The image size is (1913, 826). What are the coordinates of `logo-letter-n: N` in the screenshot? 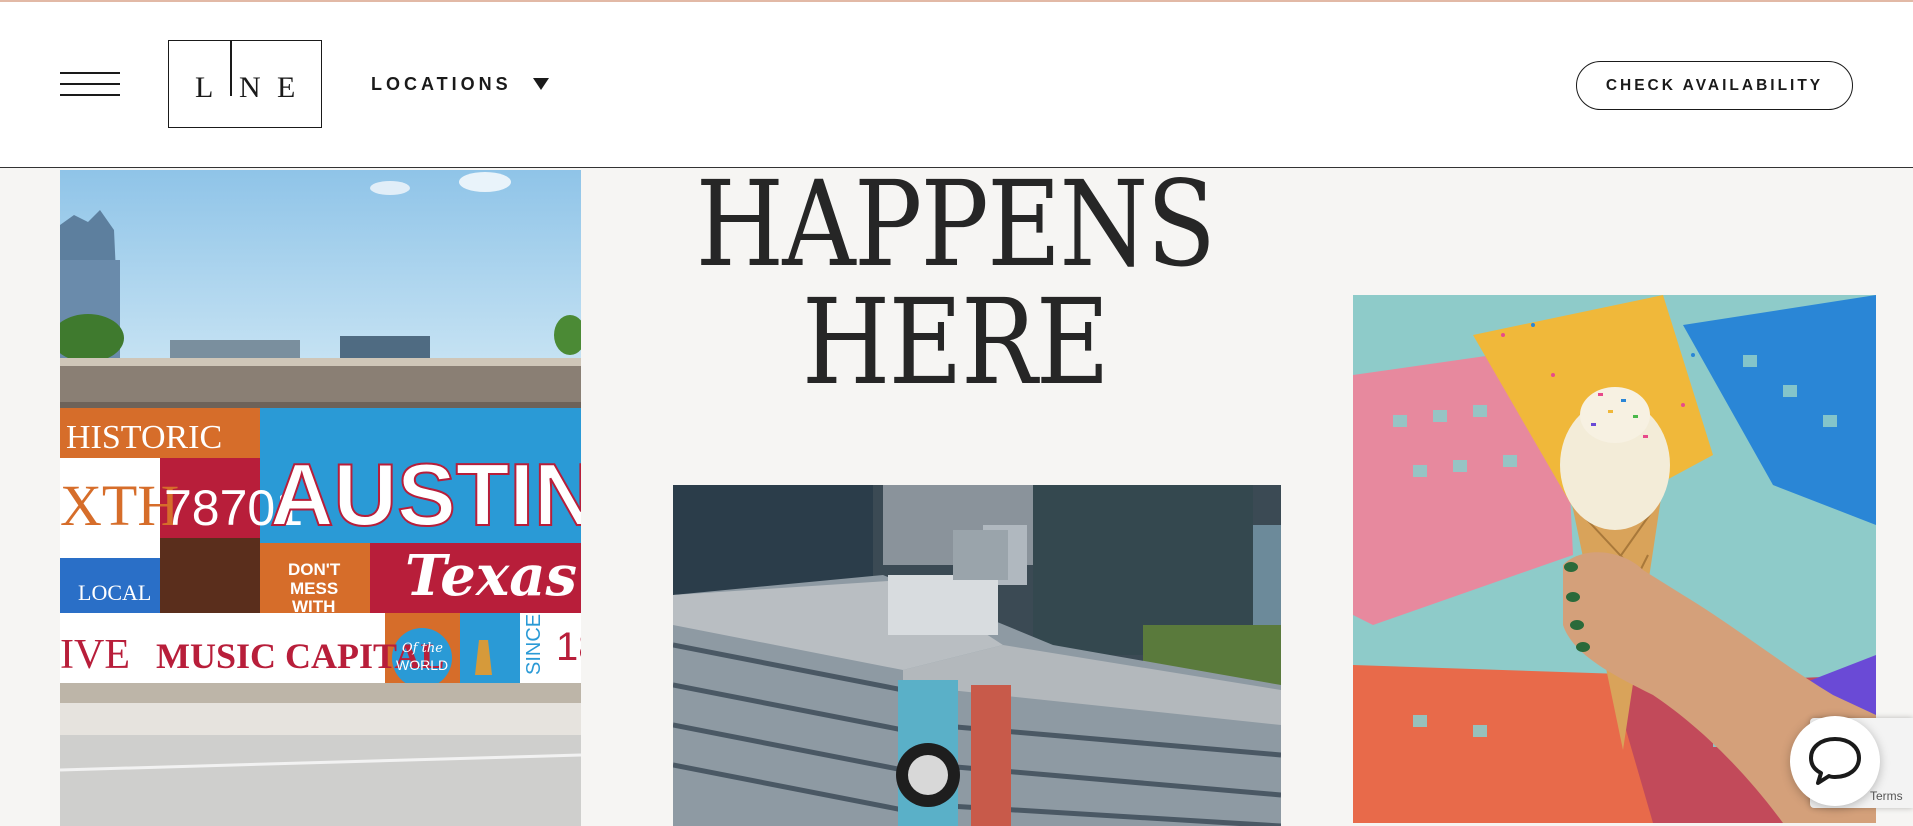 It's located at (250, 87).